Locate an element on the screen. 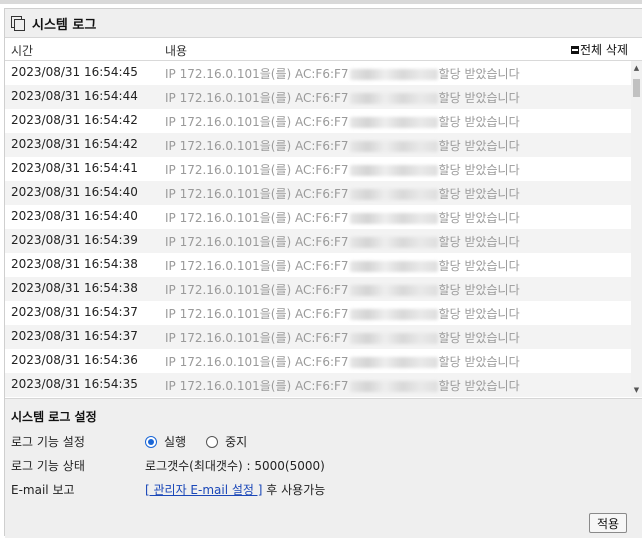 This screenshot has width=642, height=538. log-time: 2023/08/31 16:54:35 is located at coordinates (74, 384).